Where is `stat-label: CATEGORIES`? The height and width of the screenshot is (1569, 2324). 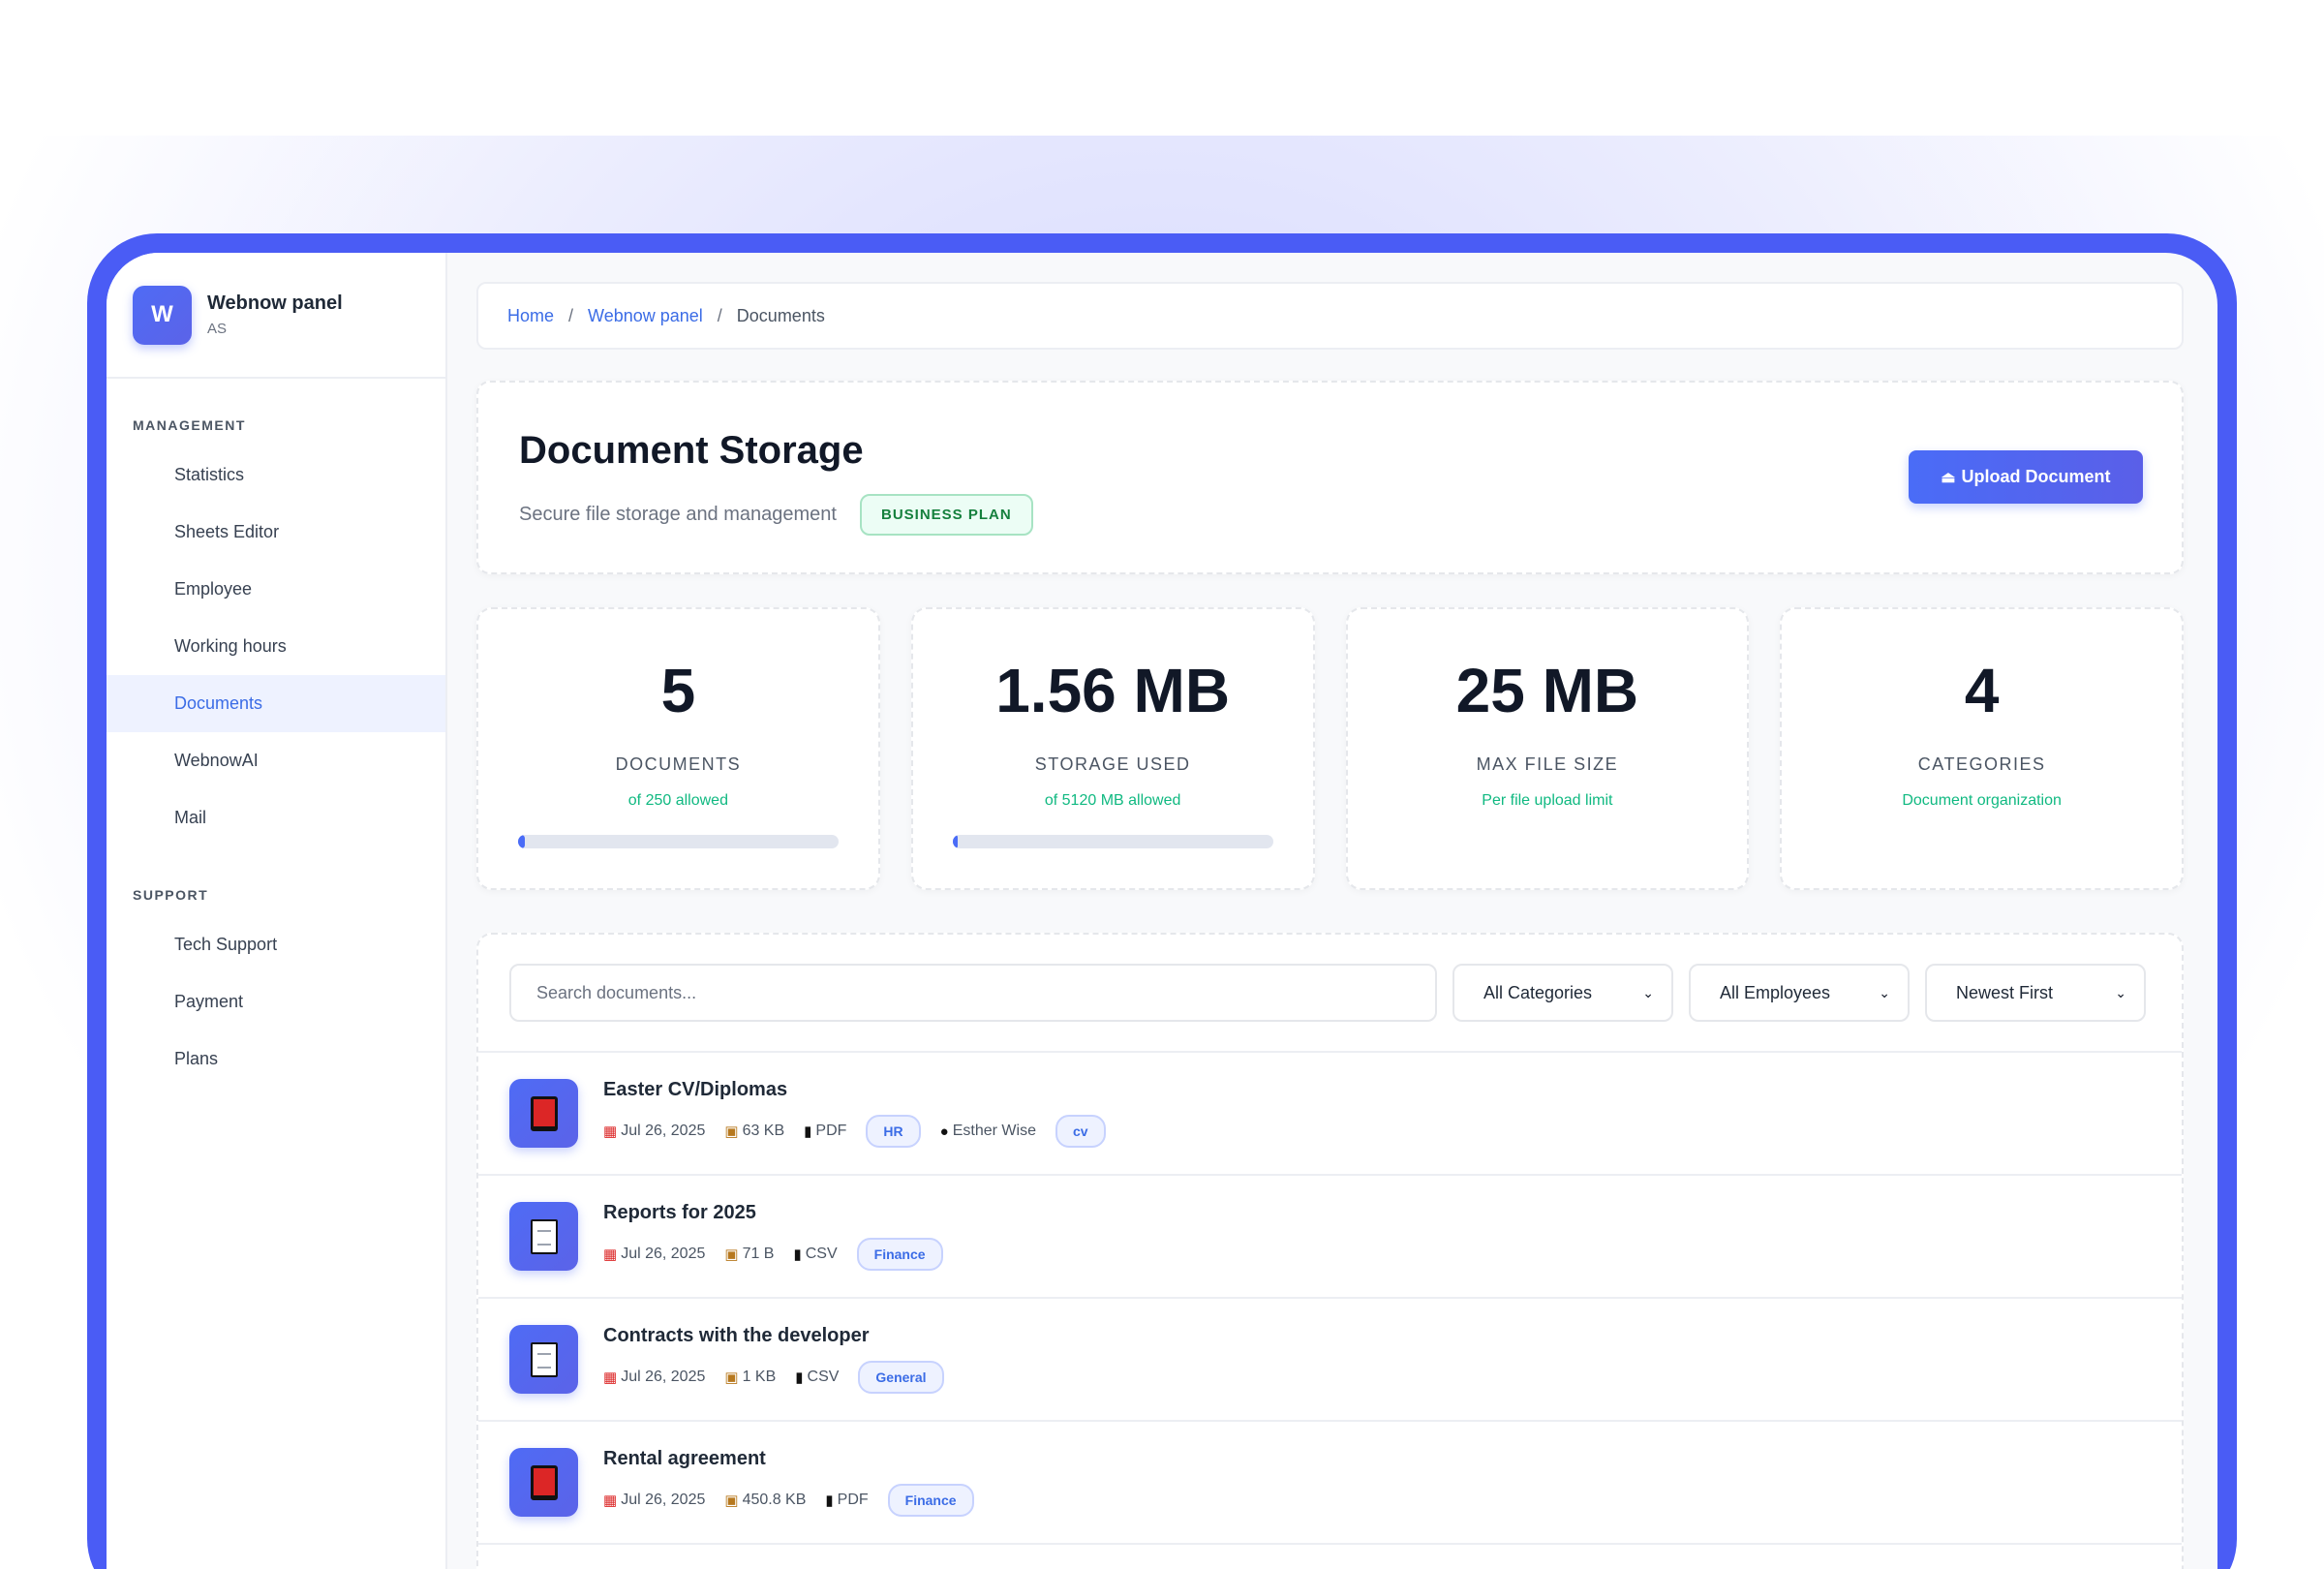 stat-label: CATEGORIES is located at coordinates (1982, 764).